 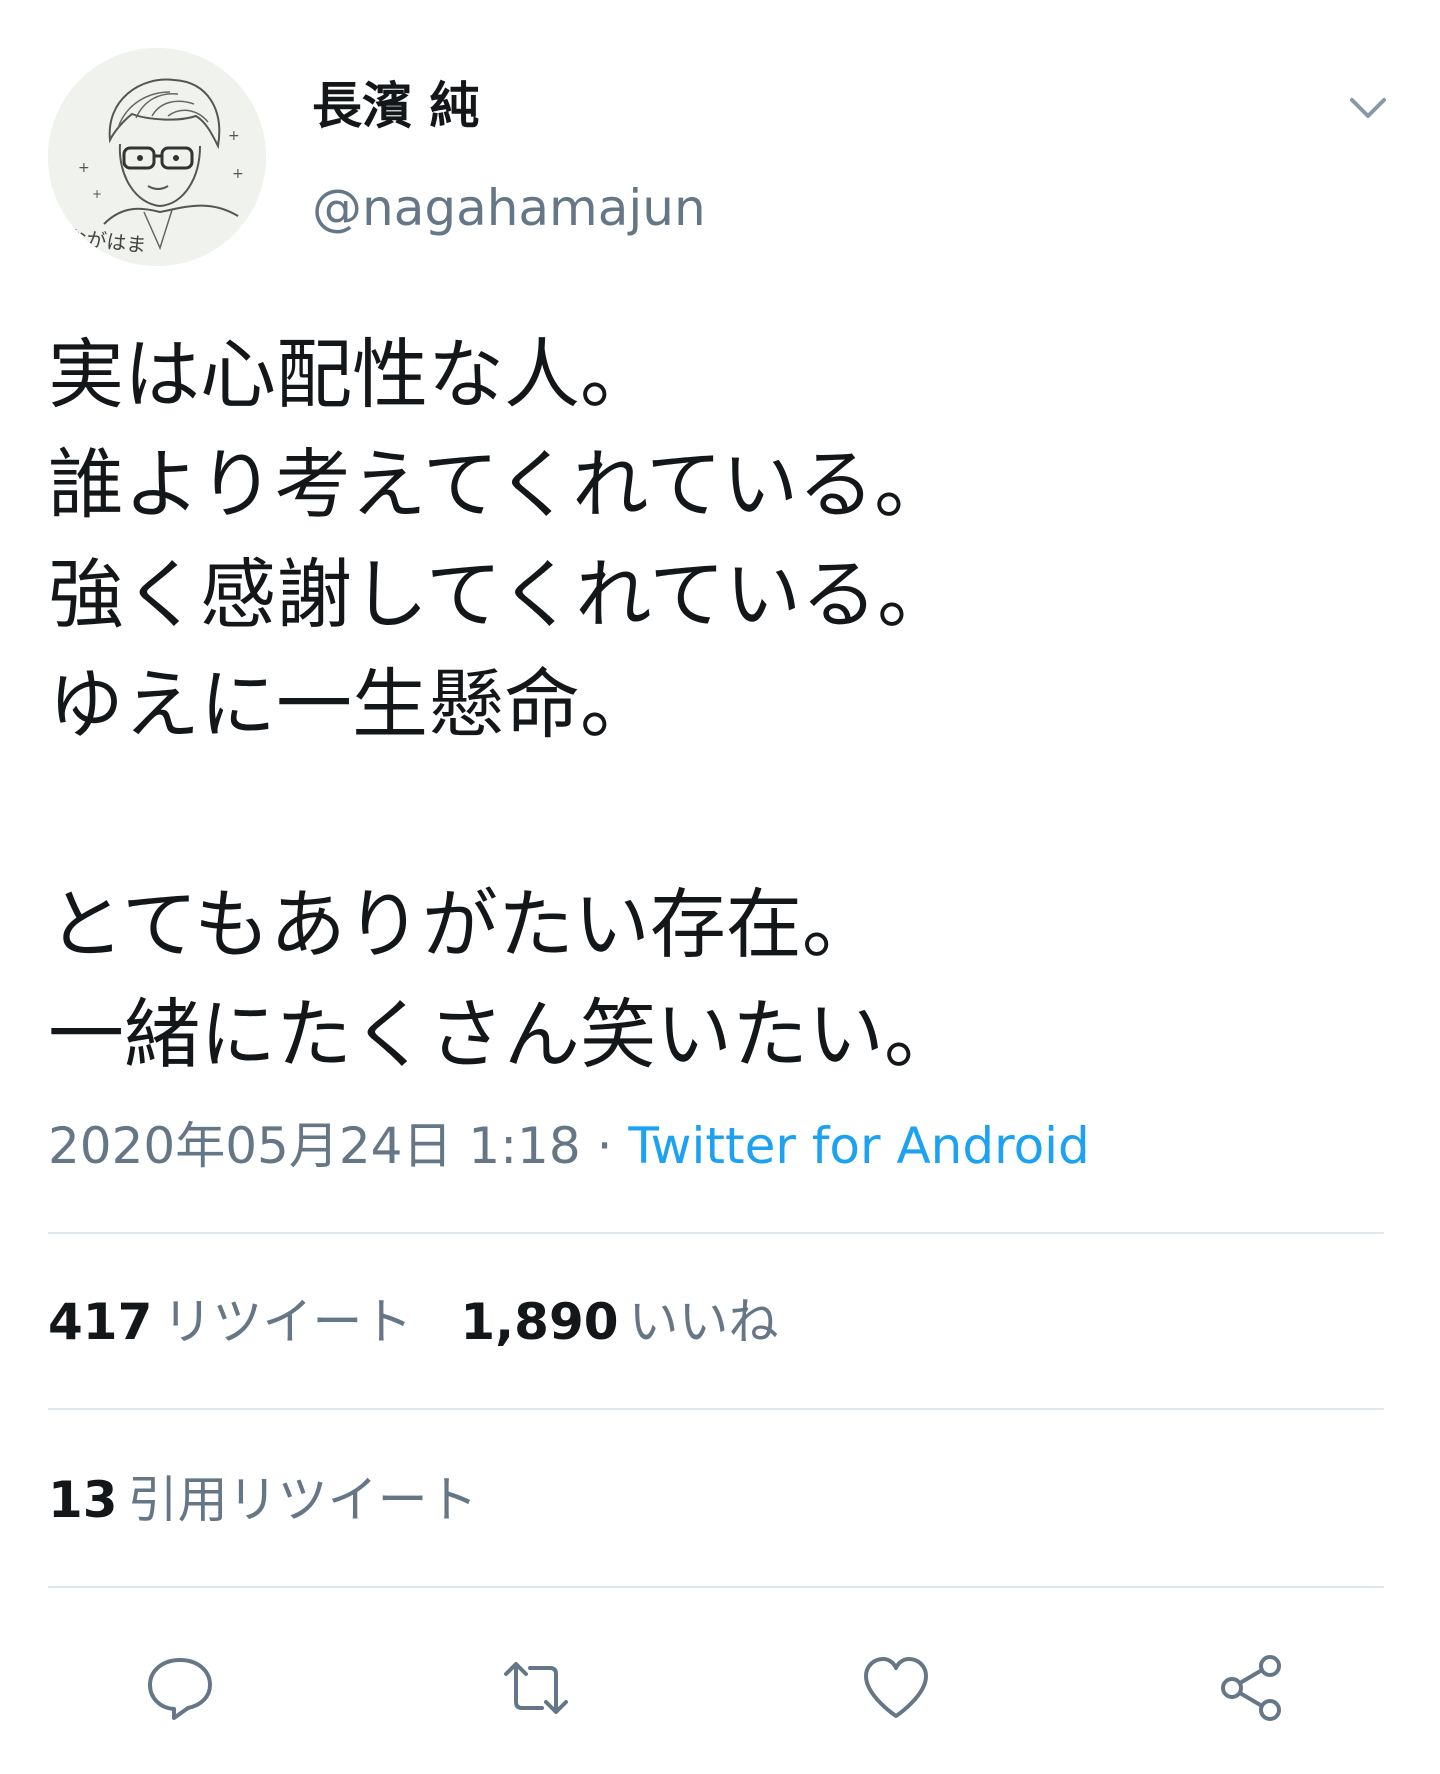 What do you see at coordinates (395, 106) in the screenshot?
I see `display-name: 長濱 純` at bounding box center [395, 106].